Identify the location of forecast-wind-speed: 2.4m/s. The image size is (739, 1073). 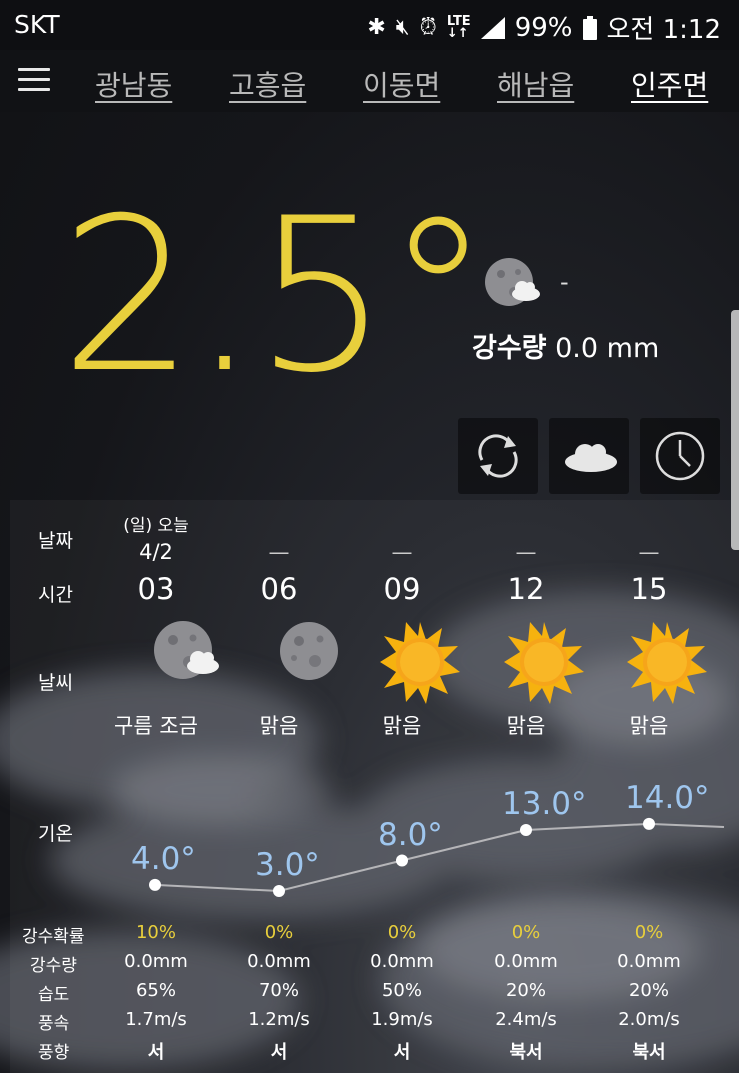
(526, 1019).